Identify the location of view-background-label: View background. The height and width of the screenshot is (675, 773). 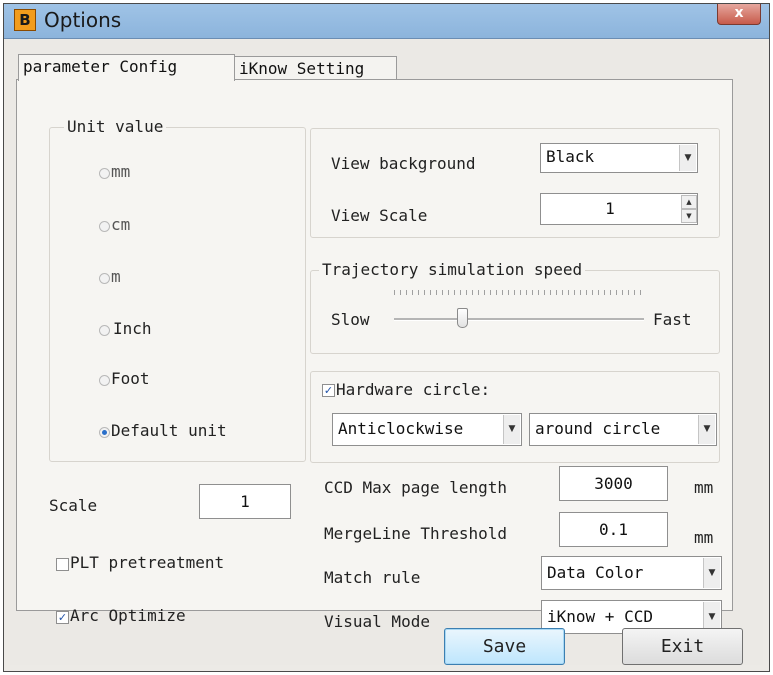
(403, 163).